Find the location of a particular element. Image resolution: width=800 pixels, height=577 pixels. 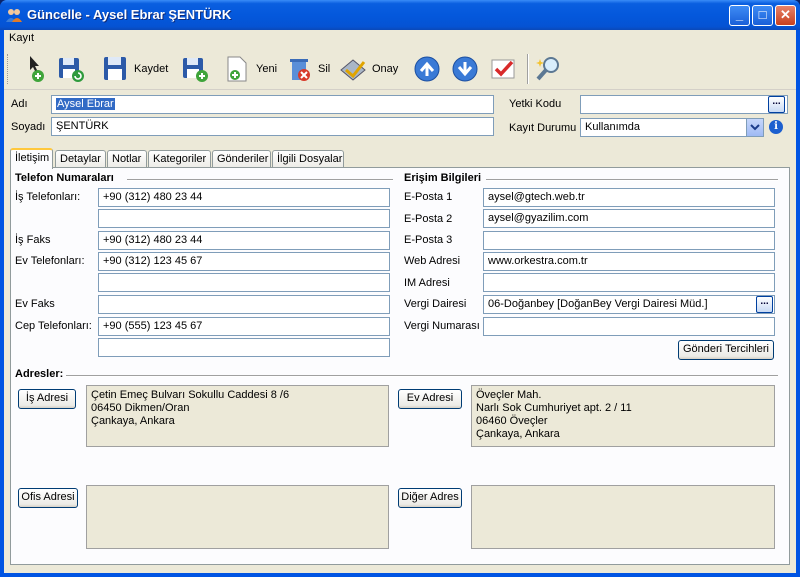

record-status-dropdown is located at coordinates (754, 127).